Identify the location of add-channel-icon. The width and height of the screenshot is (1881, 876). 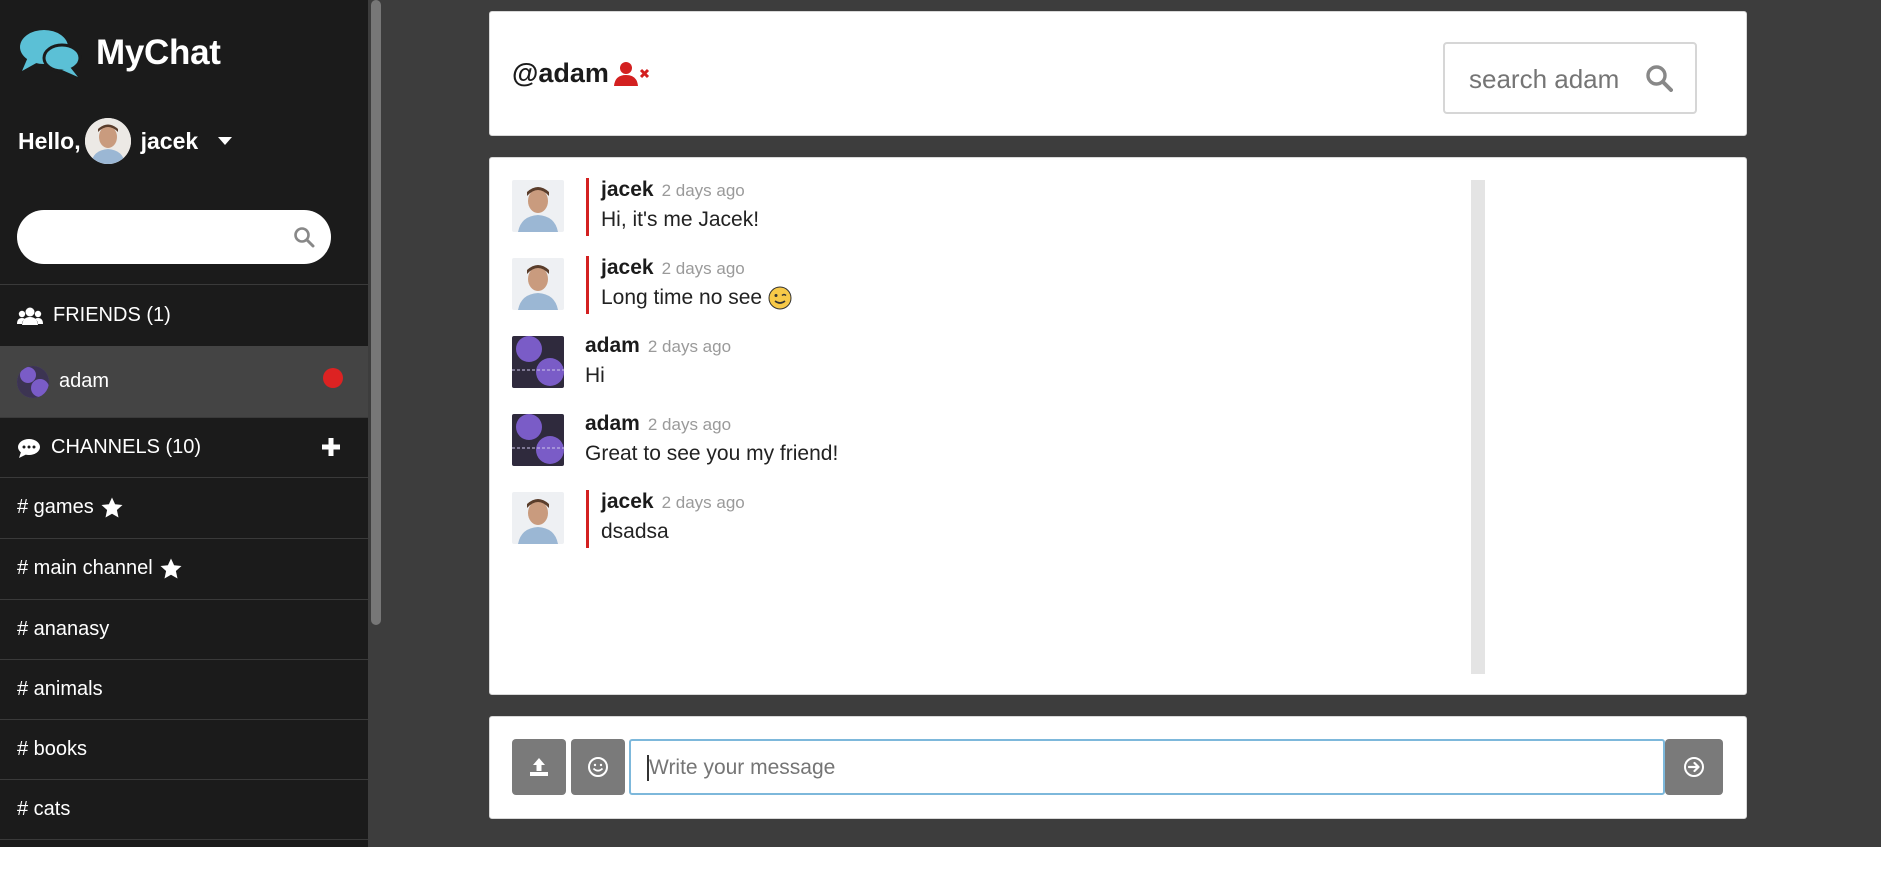
(331, 447).